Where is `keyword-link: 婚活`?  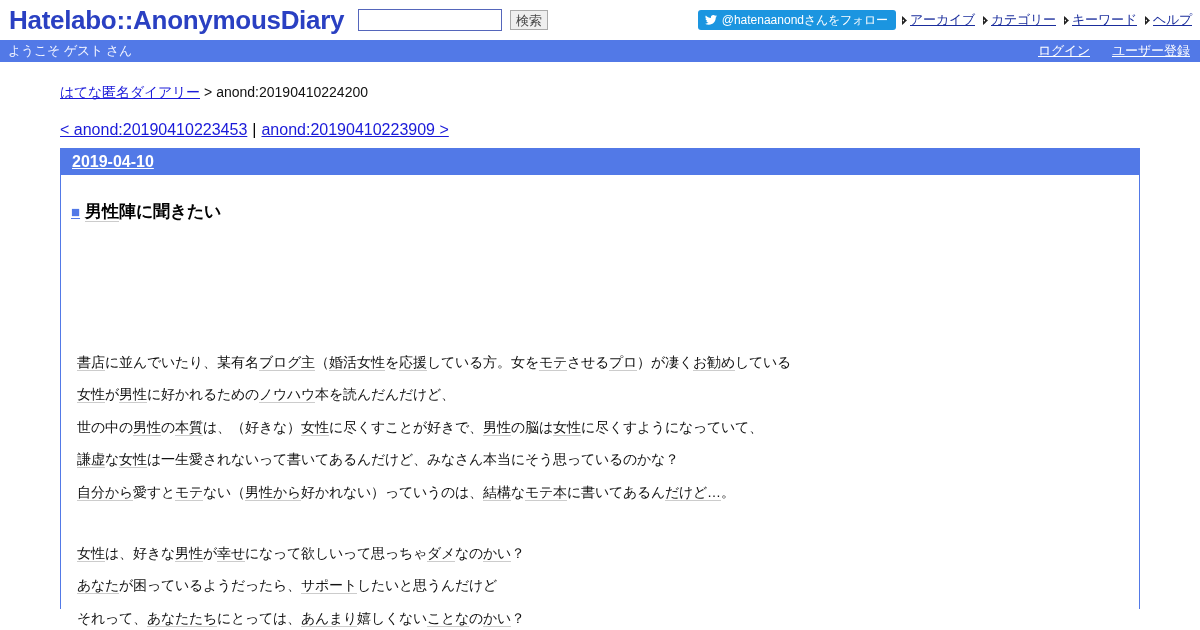 keyword-link: 婚活 is located at coordinates (343, 362).